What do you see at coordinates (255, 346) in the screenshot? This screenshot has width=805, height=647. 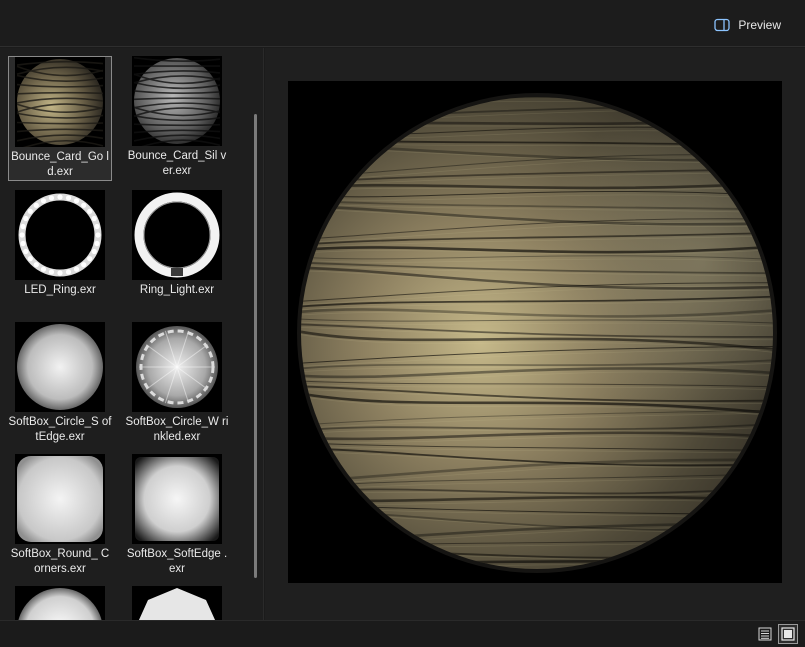 I see `browser-scrollbar` at bounding box center [255, 346].